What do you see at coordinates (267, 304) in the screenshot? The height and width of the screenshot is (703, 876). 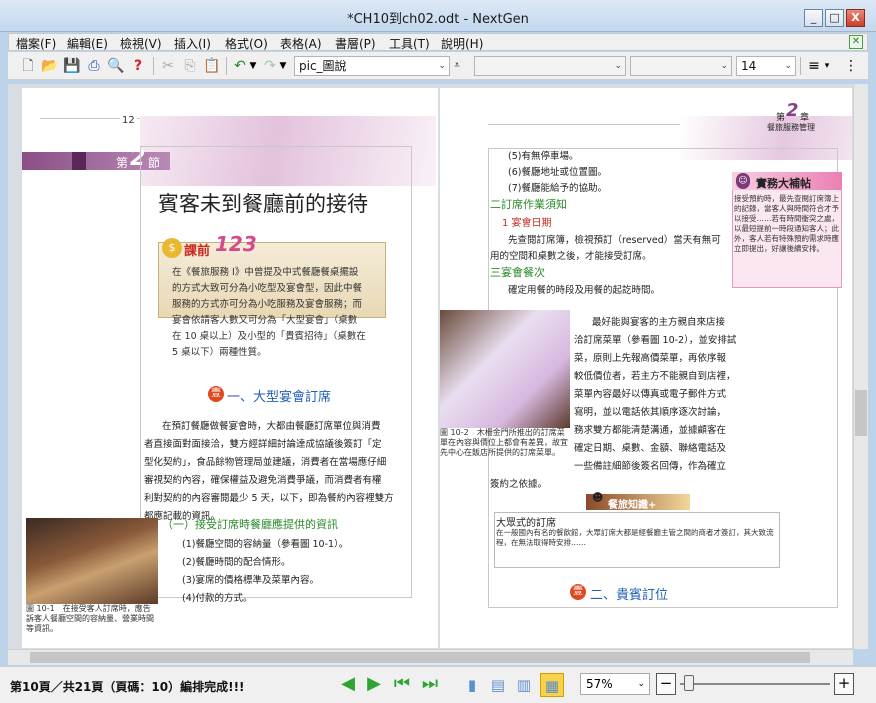 I see `intro-line: 服務的方式亦可分為小吃服務及宴會服務；而` at bounding box center [267, 304].